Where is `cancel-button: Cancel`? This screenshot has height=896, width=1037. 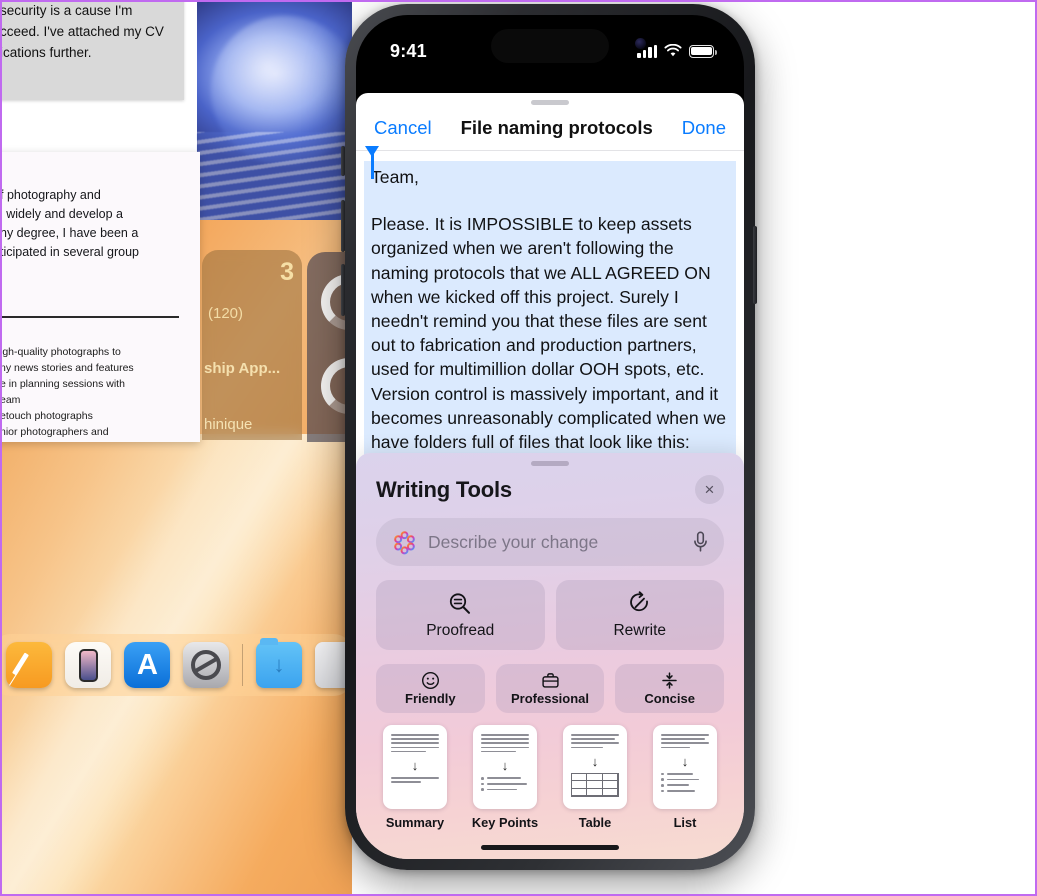
cancel-button: Cancel is located at coordinates (403, 128).